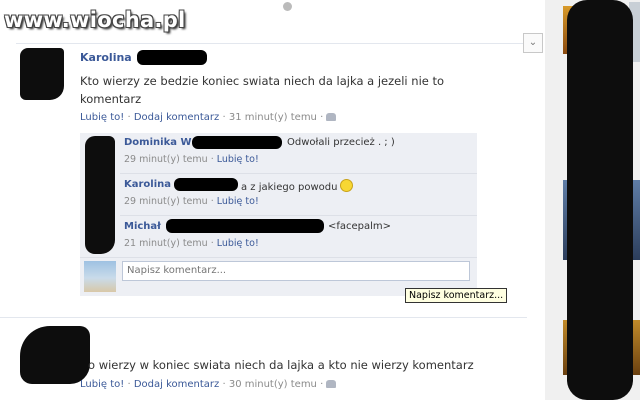  Describe the element at coordinates (273, 384) in the screenshot. I see `timestamp: 30 minut(y) temu` at that location.